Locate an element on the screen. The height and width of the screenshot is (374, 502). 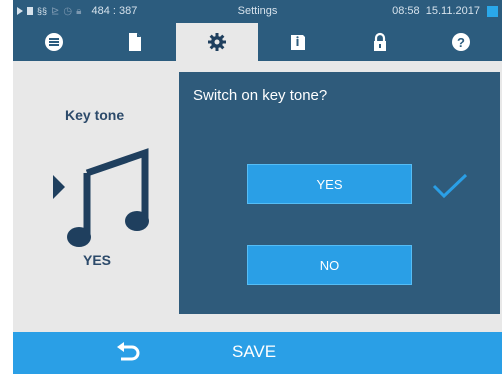
no-button: NO is located at coordinates (329, 265).